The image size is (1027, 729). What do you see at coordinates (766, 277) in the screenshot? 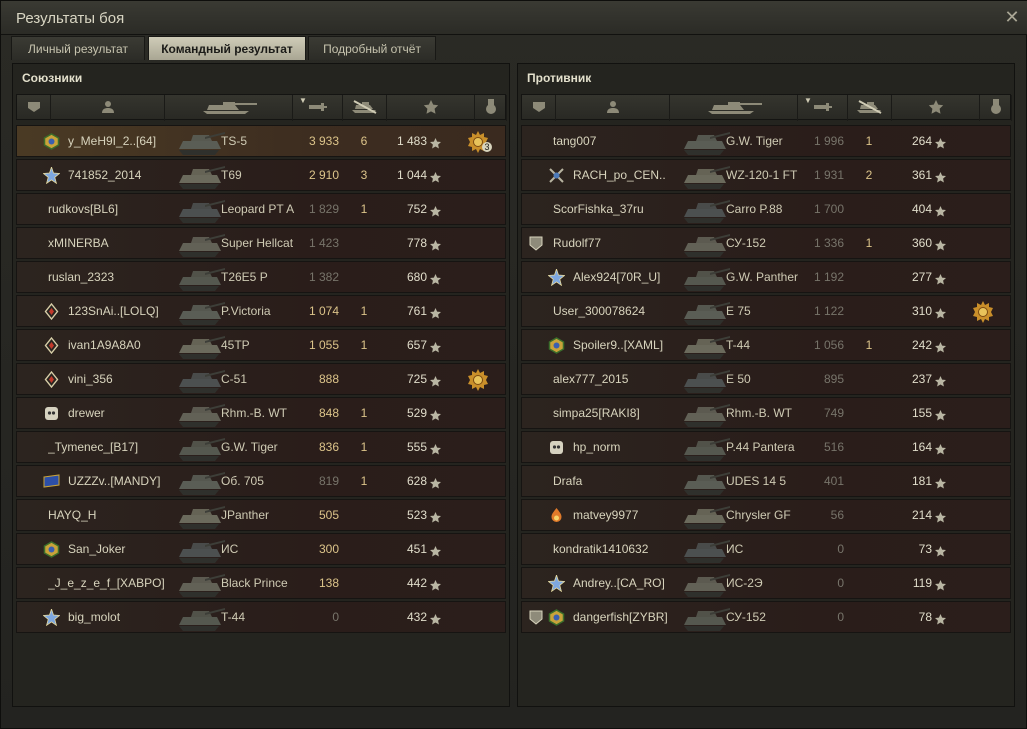
I see `player-row: Alex924[70R_U] G.W. Panther 1 192 277` at bounding box center [766, 277].